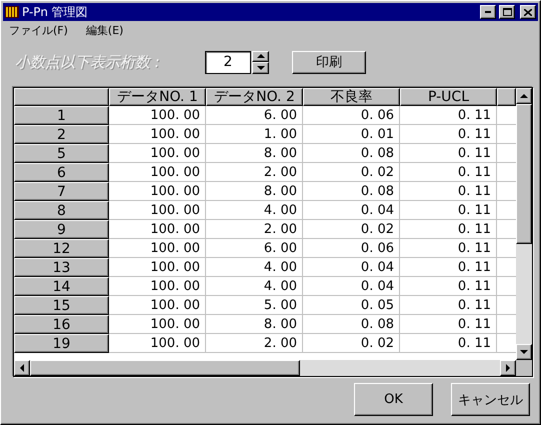 This screenshot has width=541, height=425. I want to click on row-header: 15, so click(61, 305).